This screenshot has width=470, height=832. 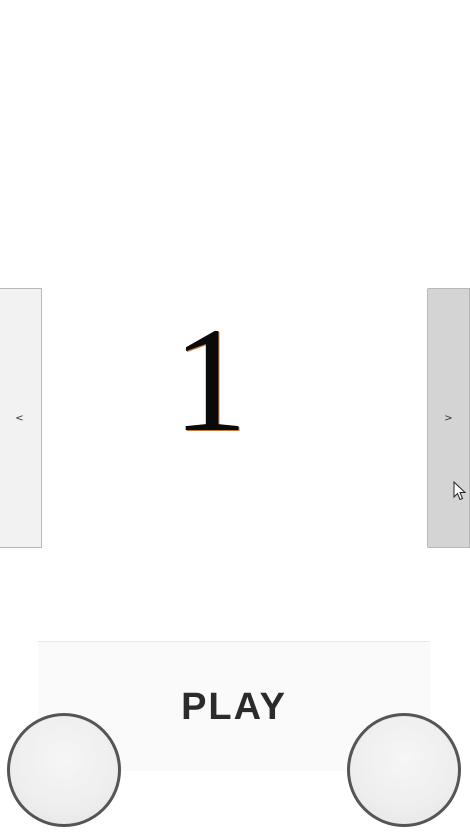 I want to click on mouse-cursor-icon, so click(x=460, y=491).